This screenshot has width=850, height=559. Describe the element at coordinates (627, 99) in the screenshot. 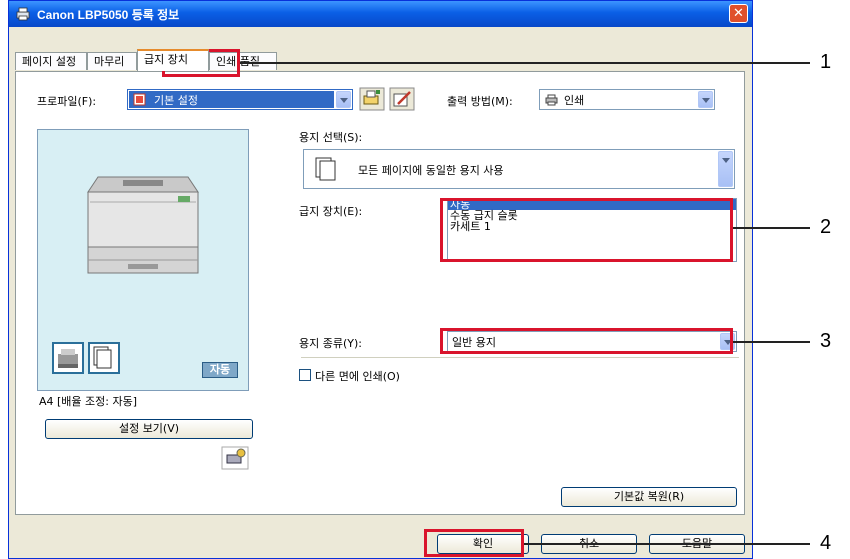

I see `output-method-select: 인쇄` at that location.